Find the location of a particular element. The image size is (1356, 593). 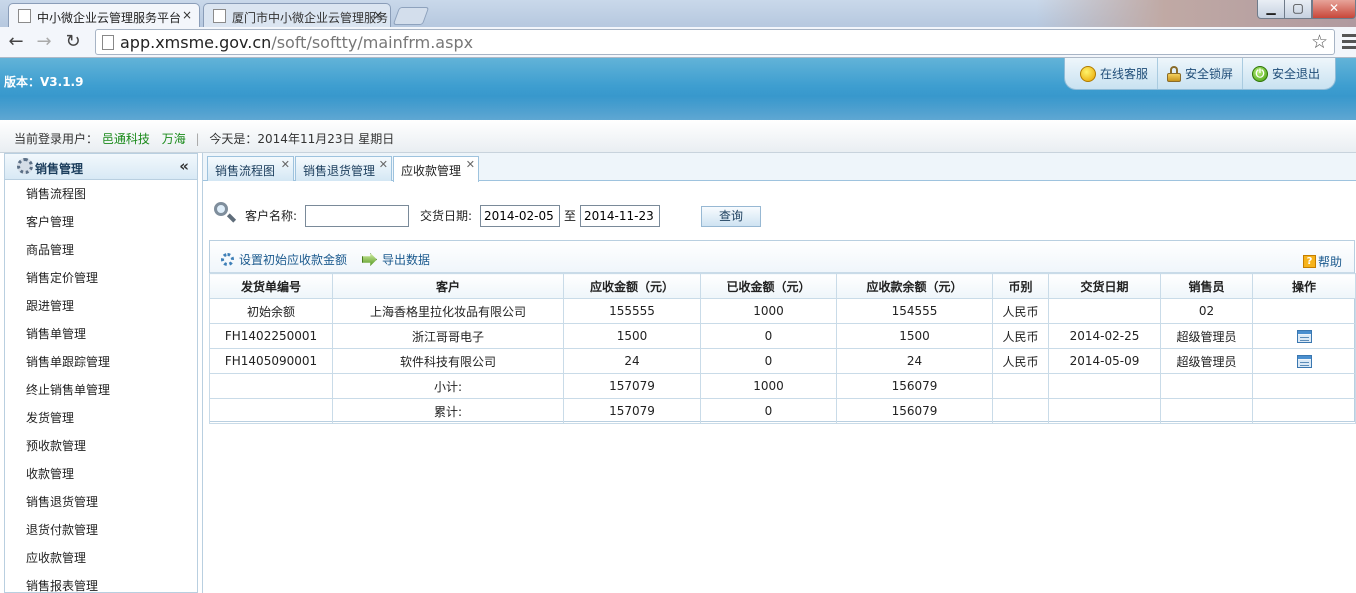

export-data-button: 导出数据 is located at coordinates (396, 259).